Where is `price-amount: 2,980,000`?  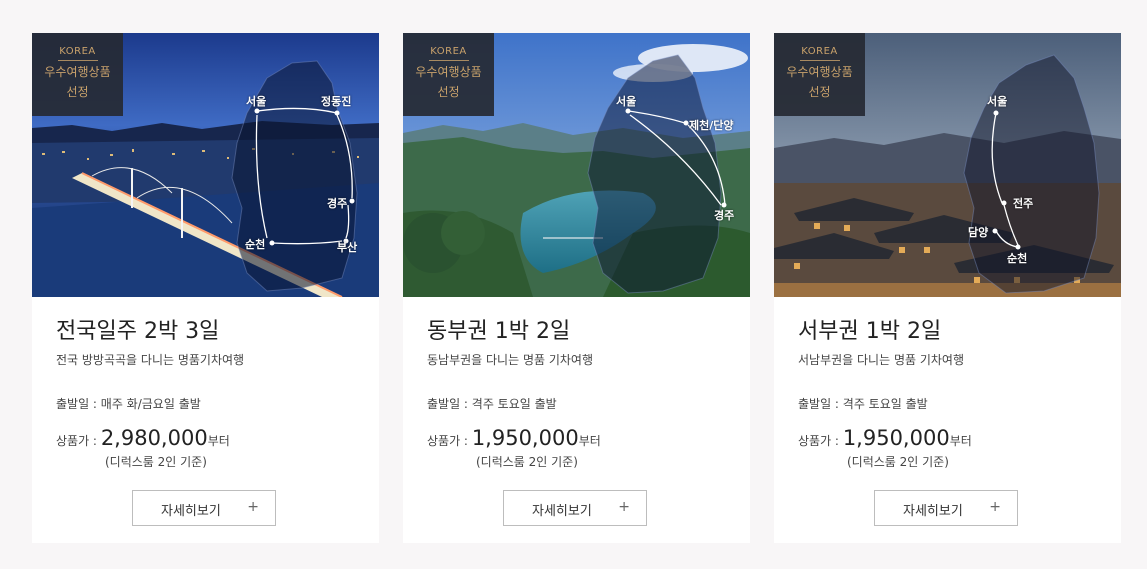 price-amount: 2,980,000 is located at coordinates (154, 438).